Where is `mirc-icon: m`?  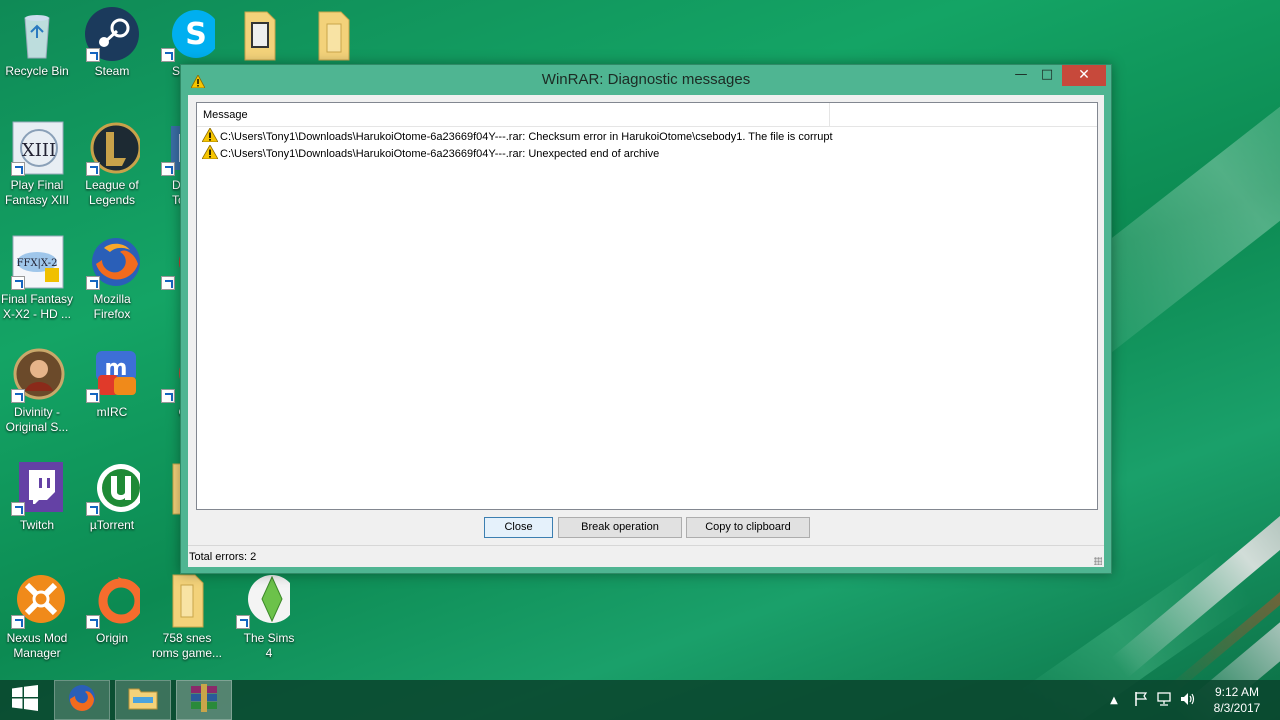 mirc-icon: m is located at coordinates (112, 375).